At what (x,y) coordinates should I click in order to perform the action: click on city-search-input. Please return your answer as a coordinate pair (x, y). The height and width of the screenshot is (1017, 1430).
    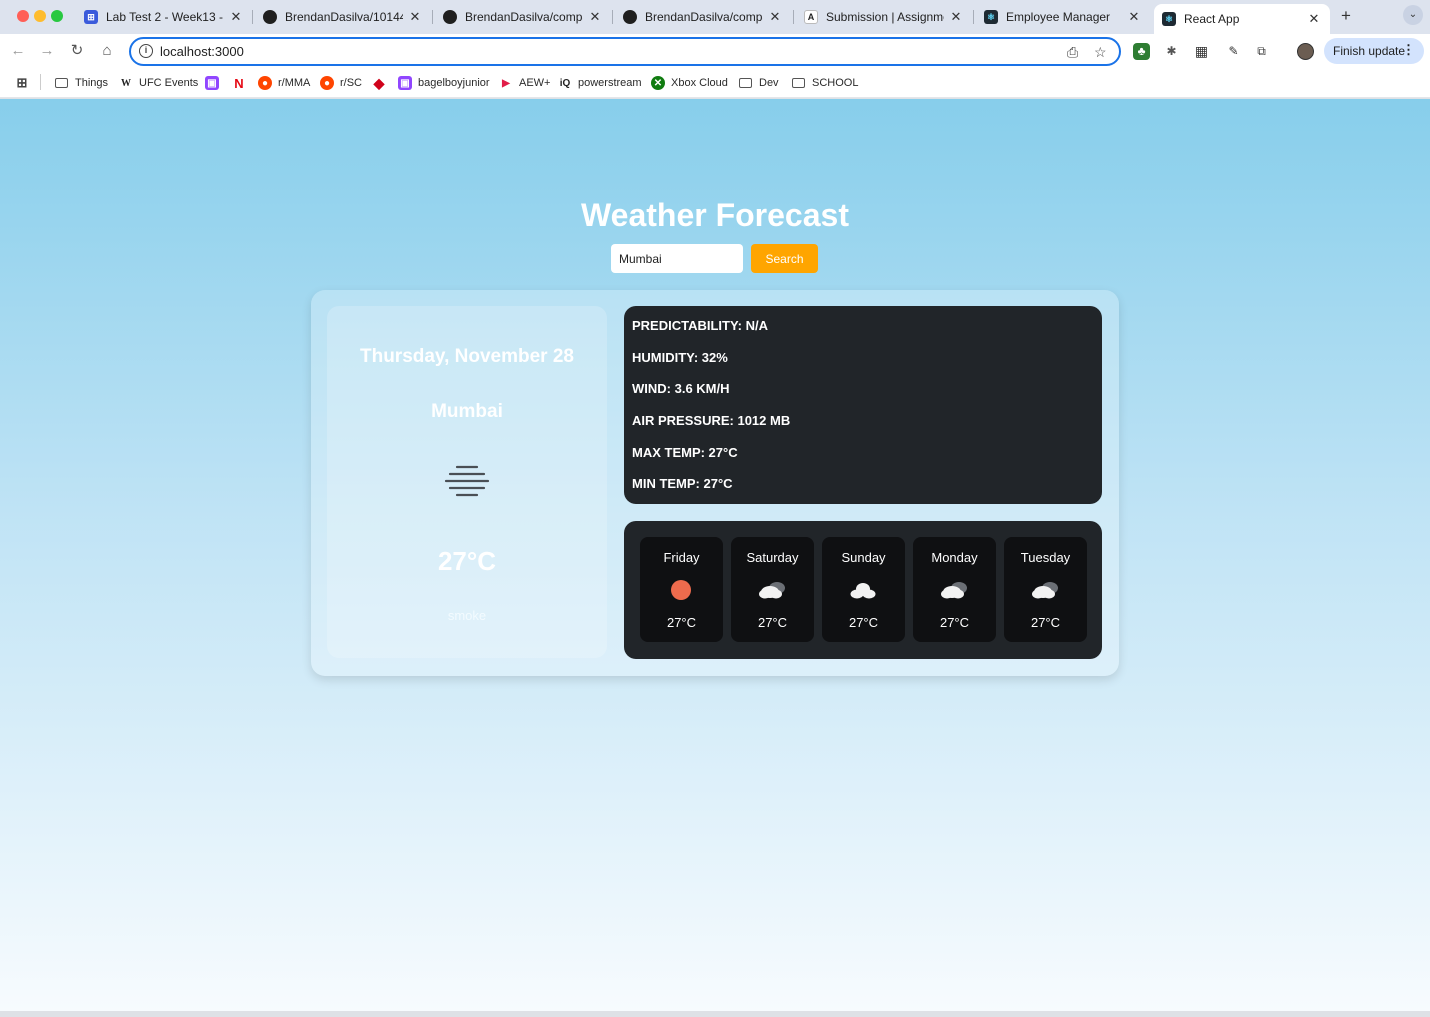
    Looking at the image, I should click on (677, 258).